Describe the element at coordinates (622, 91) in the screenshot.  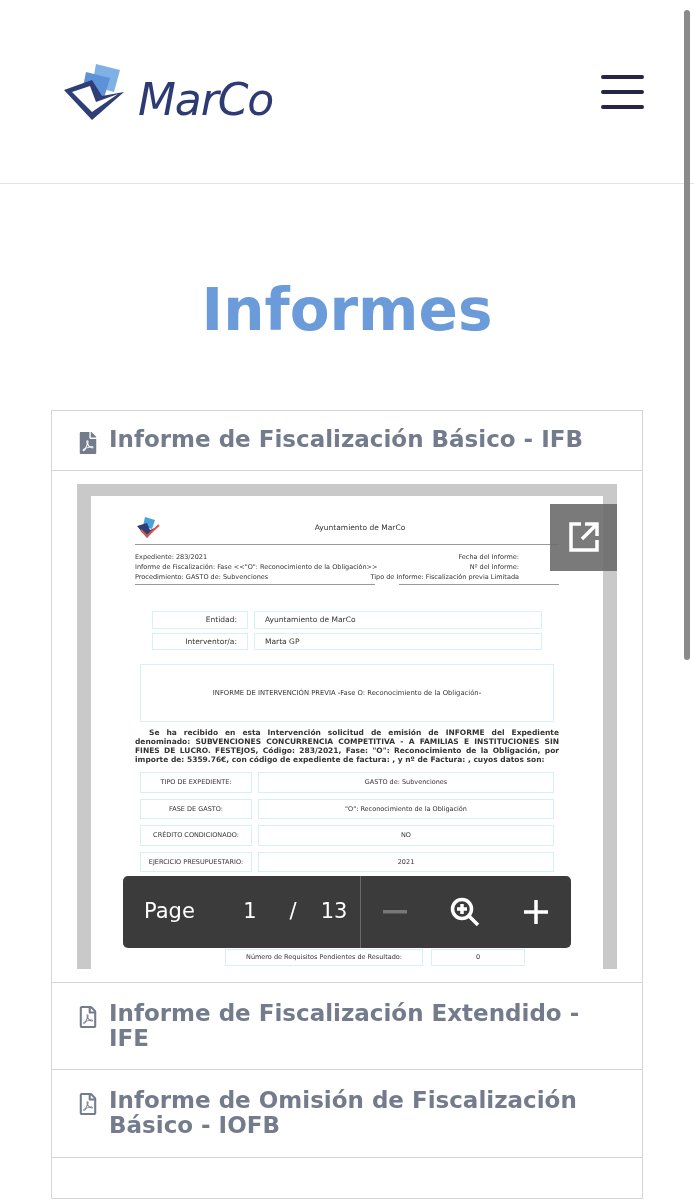
I see `menu-button` at that location.